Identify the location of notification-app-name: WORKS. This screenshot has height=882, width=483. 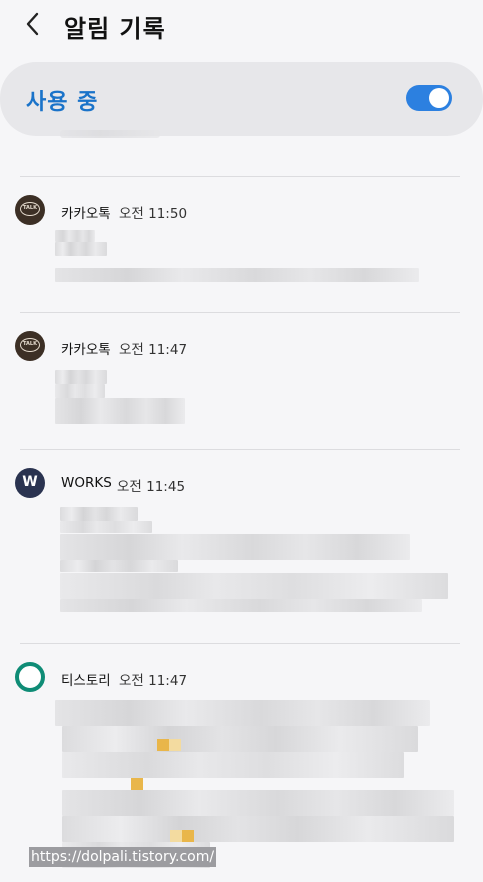
(86, 483).